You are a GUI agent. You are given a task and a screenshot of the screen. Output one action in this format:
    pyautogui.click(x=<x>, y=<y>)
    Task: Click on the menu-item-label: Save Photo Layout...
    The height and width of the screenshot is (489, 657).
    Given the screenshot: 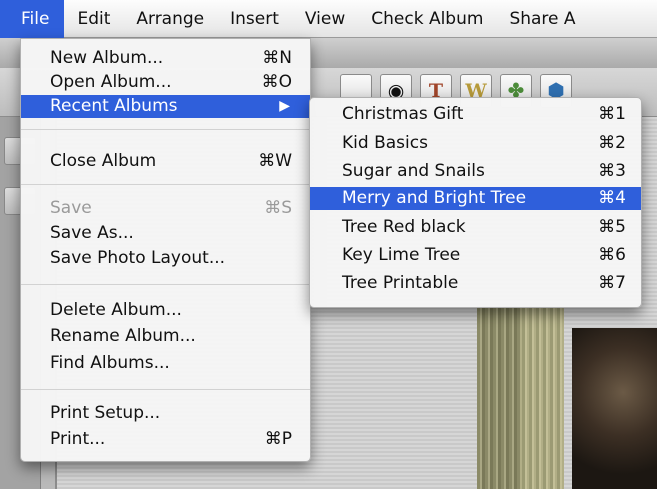 What is the action you would take?
    pyautogui.click(x=138, y=258)
    